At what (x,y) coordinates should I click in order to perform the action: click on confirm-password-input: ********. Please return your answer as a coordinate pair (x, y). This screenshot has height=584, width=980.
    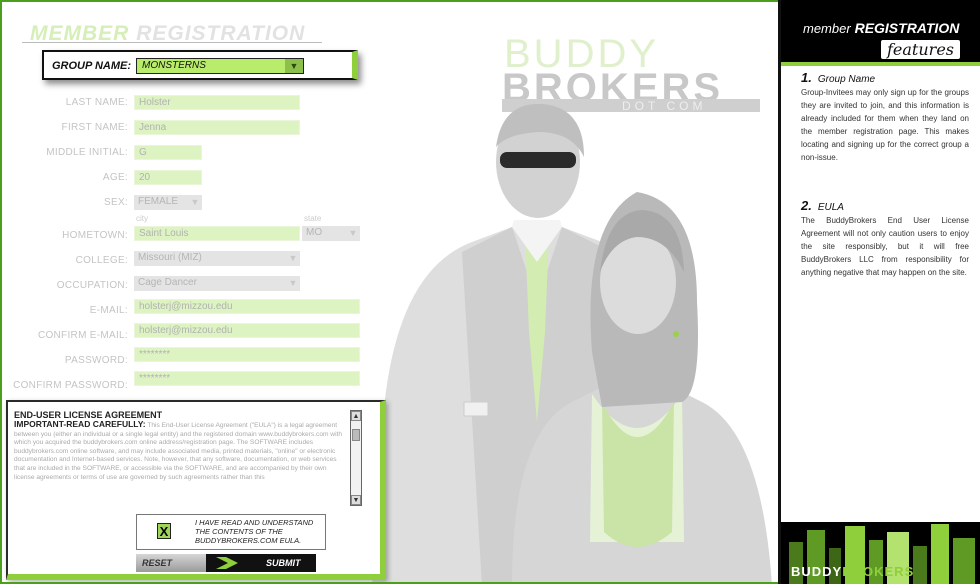
    Looking at the image, I should click on (247, 378).